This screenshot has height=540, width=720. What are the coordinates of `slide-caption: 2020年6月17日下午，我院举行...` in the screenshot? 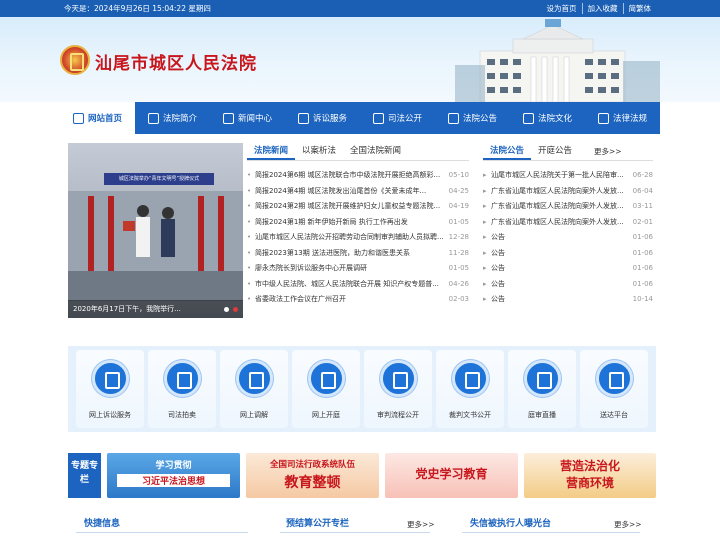 It's located at (155, 309).